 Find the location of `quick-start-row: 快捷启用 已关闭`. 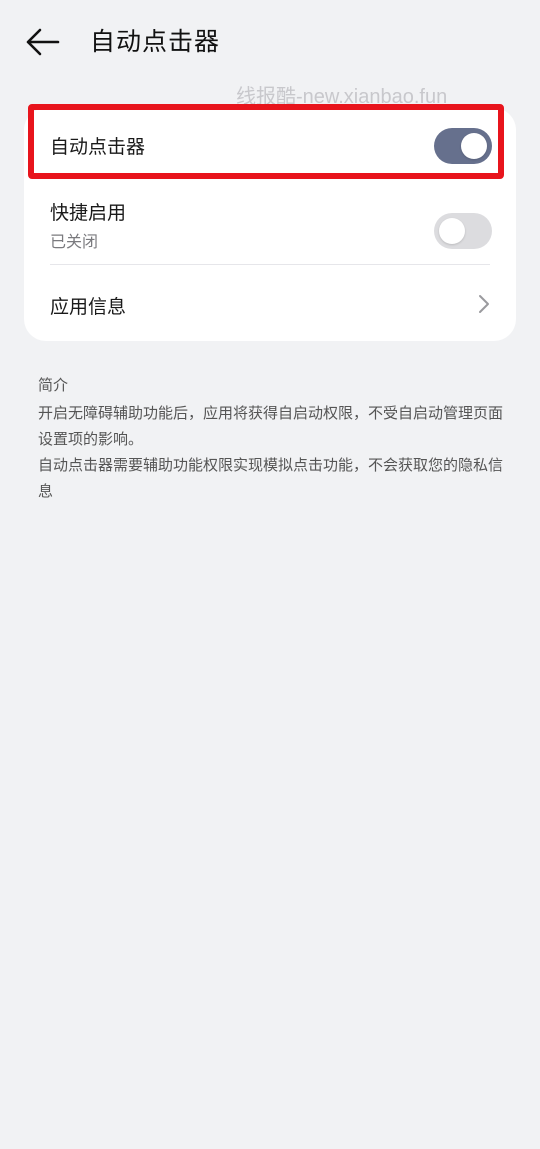

quick-start-row: 快捷启用 已关闭 is located at coordinates (270, 224).